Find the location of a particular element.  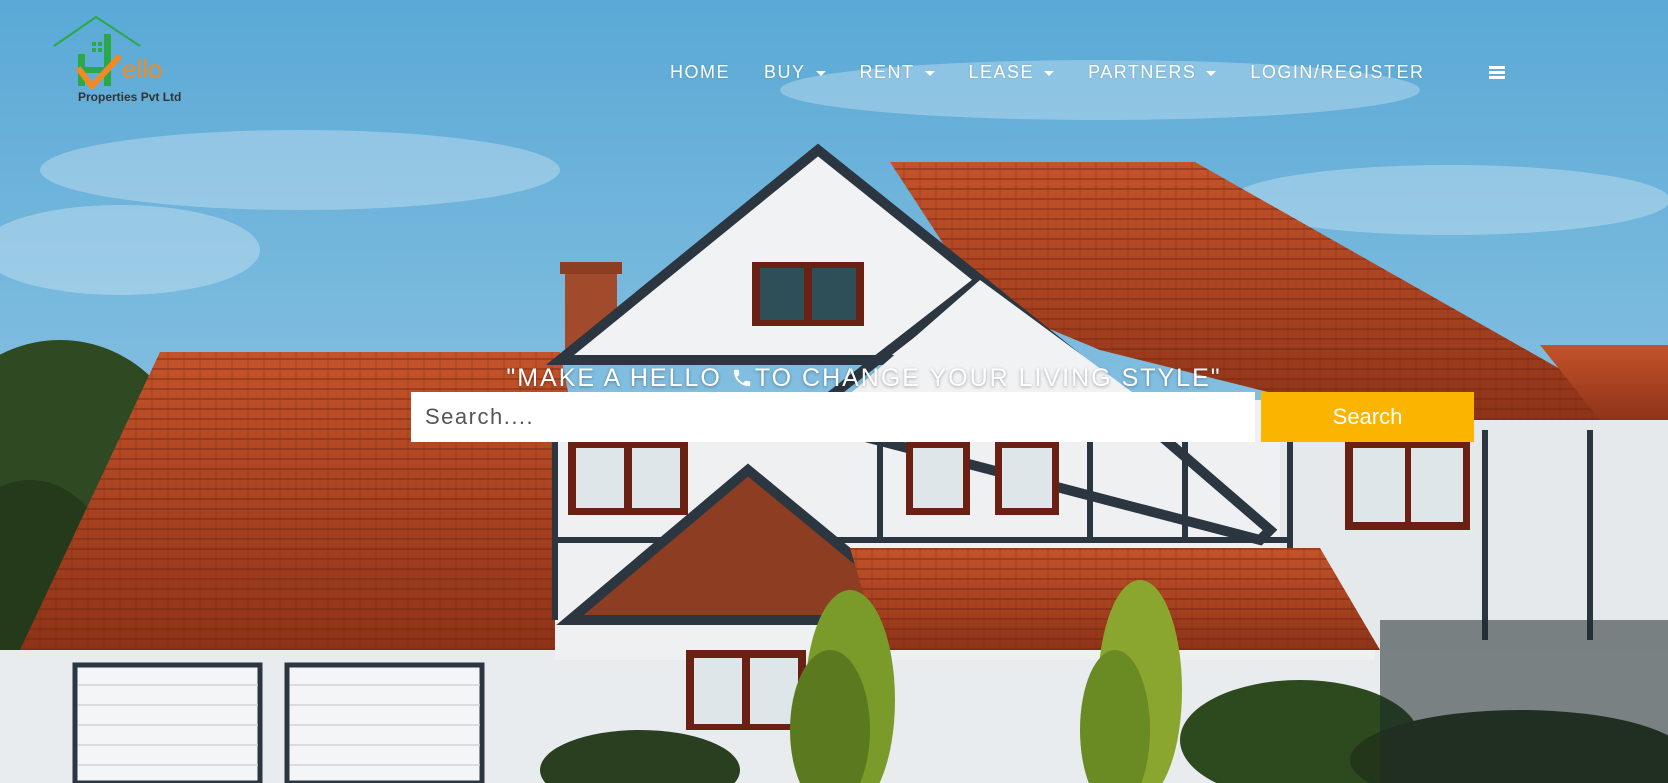

search-button: Search is located at coordinates (1367, 417).